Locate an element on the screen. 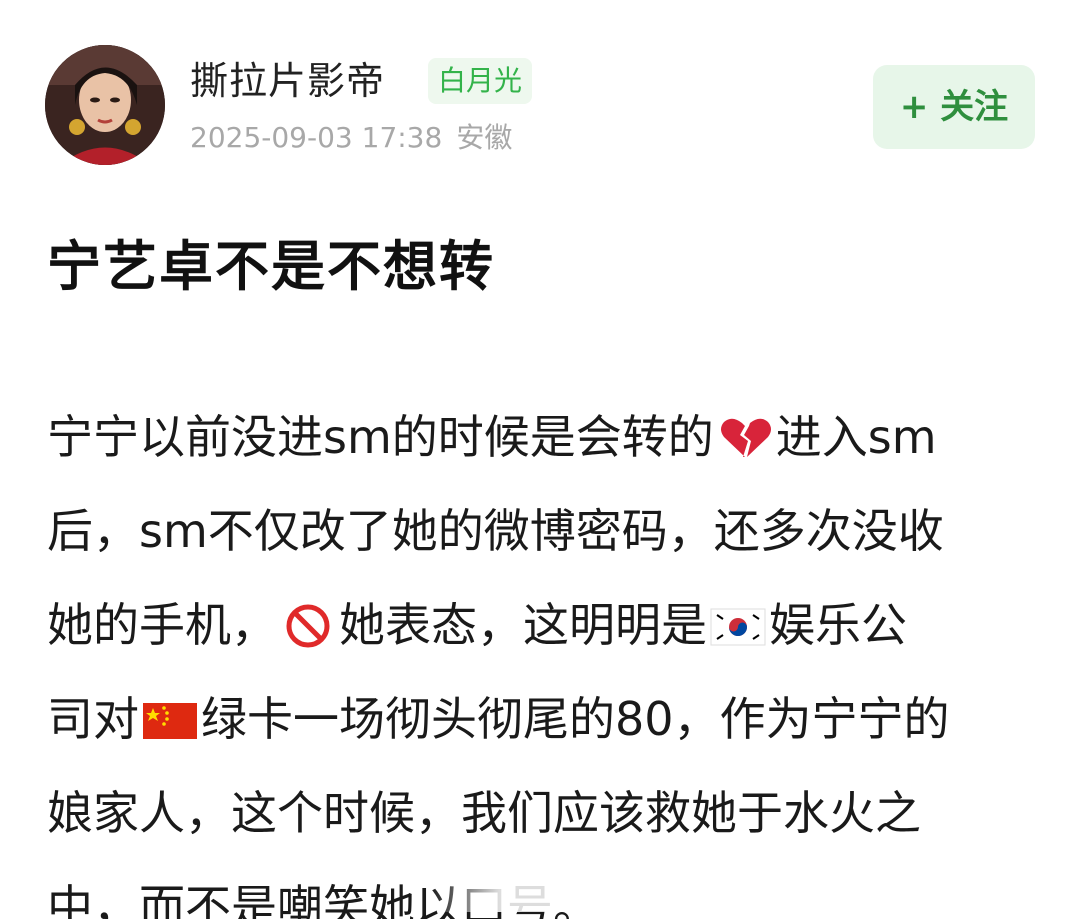 The height and width of the screenshot is (919, 1079). china-flag-icon is located at coordinates (170, 720).